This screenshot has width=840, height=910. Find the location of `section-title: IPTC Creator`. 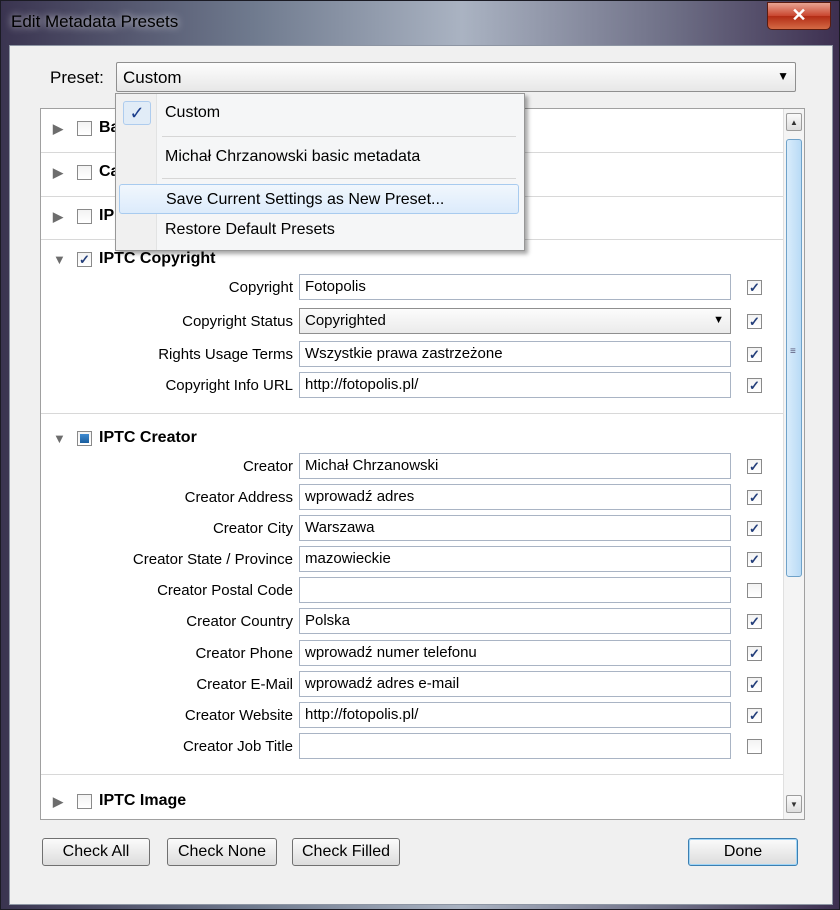

section-title: IPTC Creator is located at coordinates (148, 437).